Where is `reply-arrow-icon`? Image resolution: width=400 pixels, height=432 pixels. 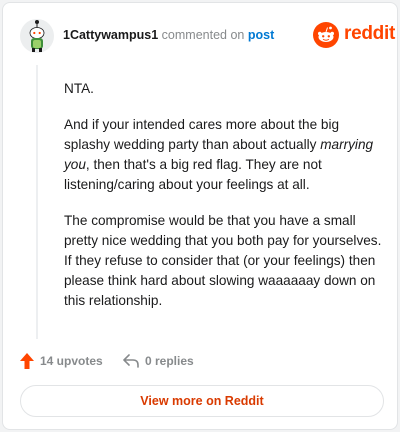
reply-arrow-icon is located at coordinates (131, 361).